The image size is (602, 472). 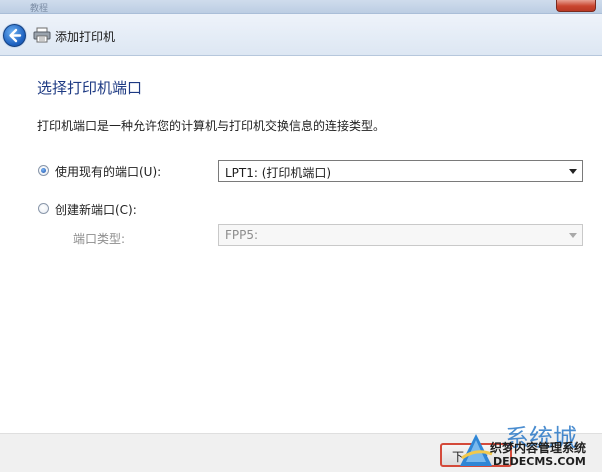 I want to click on window-title-bar: 教程, so click(x=301, y=7).